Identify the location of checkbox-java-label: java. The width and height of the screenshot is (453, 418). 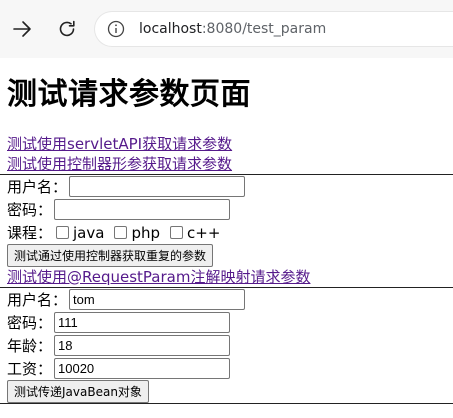
(89, 232).